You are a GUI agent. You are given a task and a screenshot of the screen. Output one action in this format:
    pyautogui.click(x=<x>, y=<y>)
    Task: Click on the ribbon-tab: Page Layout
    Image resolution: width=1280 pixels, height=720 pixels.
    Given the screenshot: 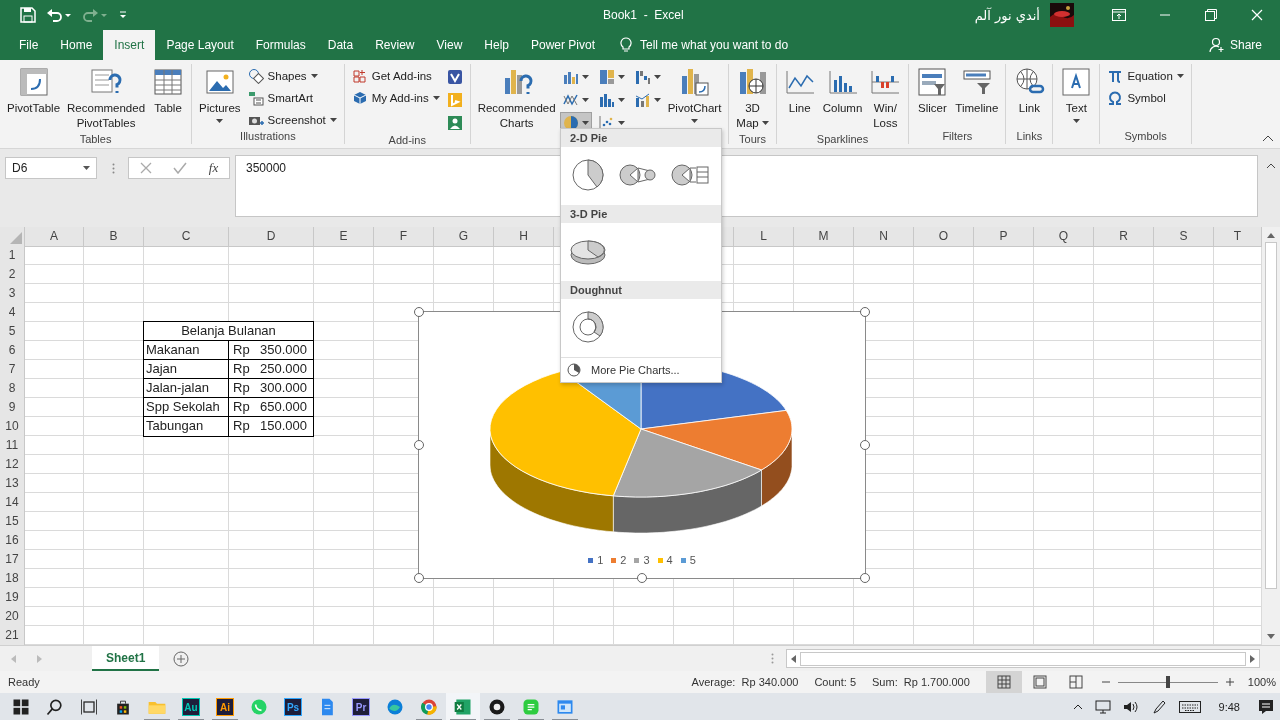 What is the action you would take?
    pyautogui.click(x=200, y=45)
    